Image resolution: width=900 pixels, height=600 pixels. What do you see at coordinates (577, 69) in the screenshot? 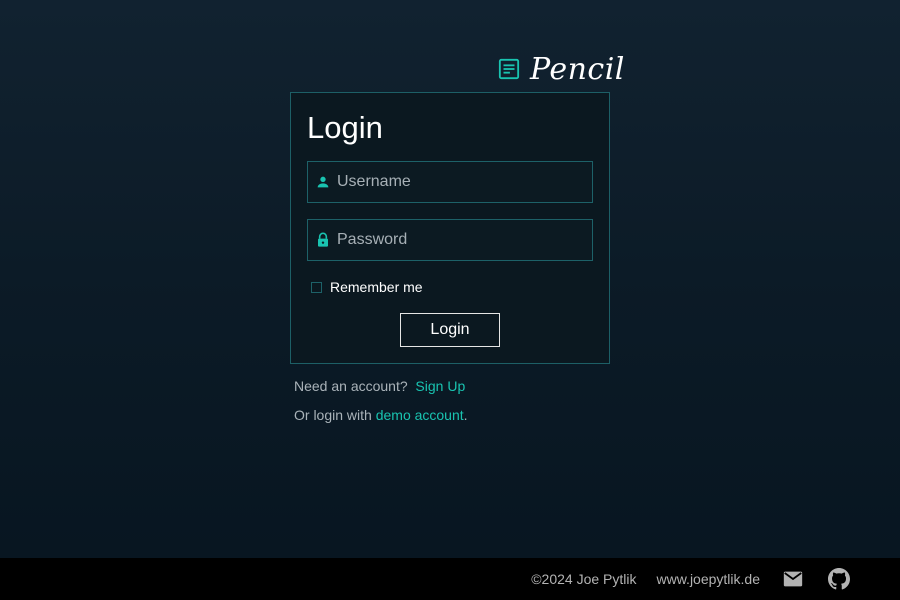
I see `brand-name: Pencil` at bounding box center [577, 69].